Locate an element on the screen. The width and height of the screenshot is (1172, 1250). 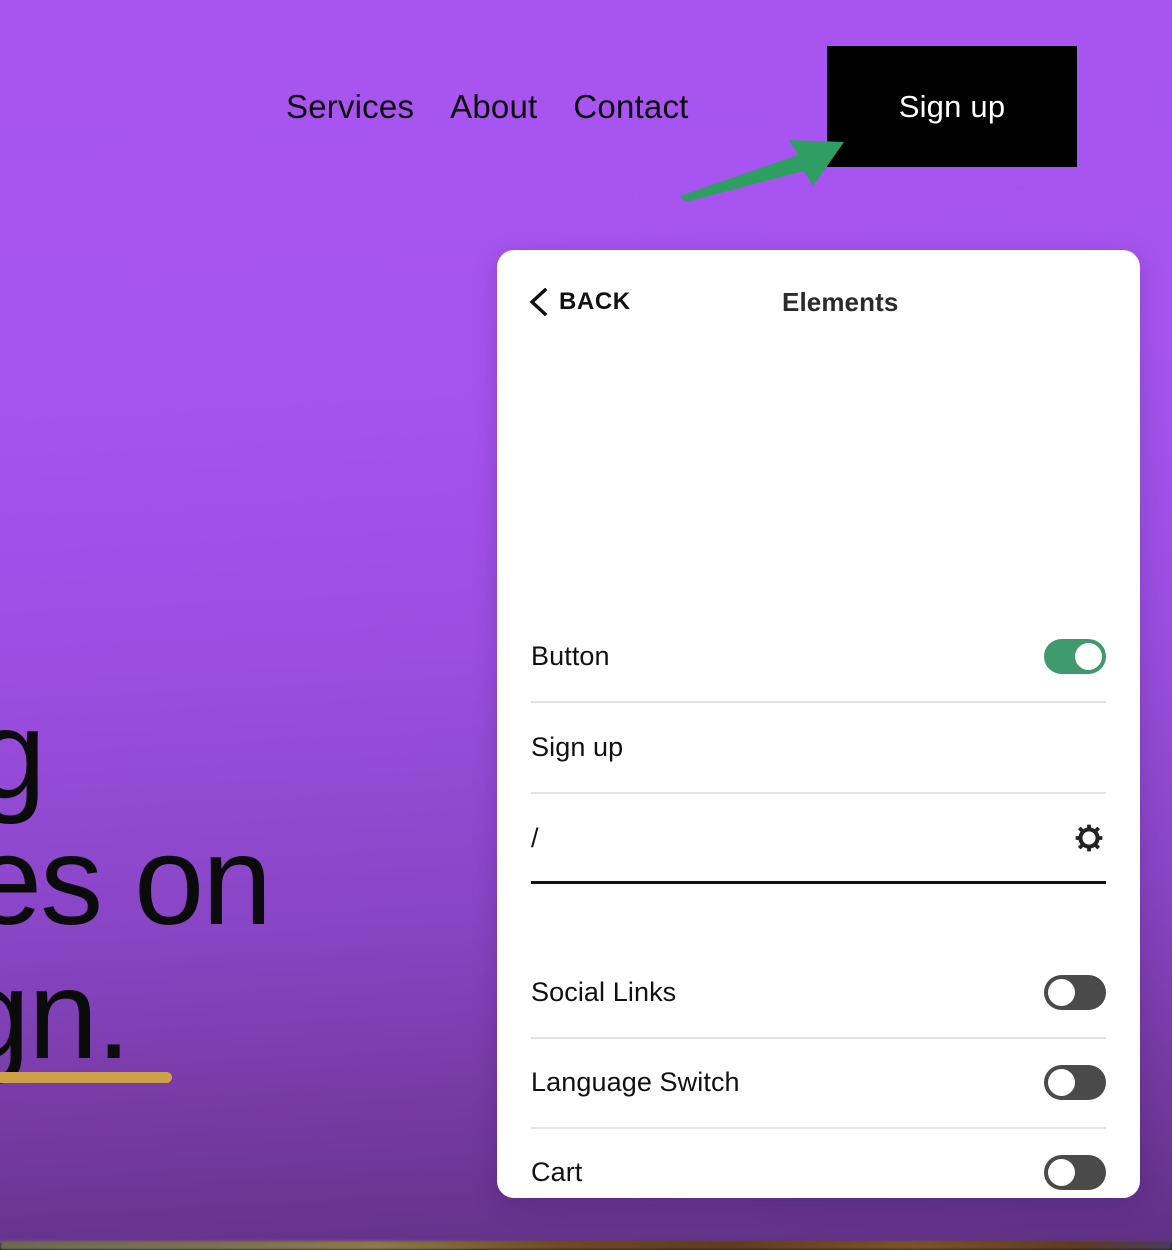
nav-link-contact: Contact is located at coordinates (630, 107).